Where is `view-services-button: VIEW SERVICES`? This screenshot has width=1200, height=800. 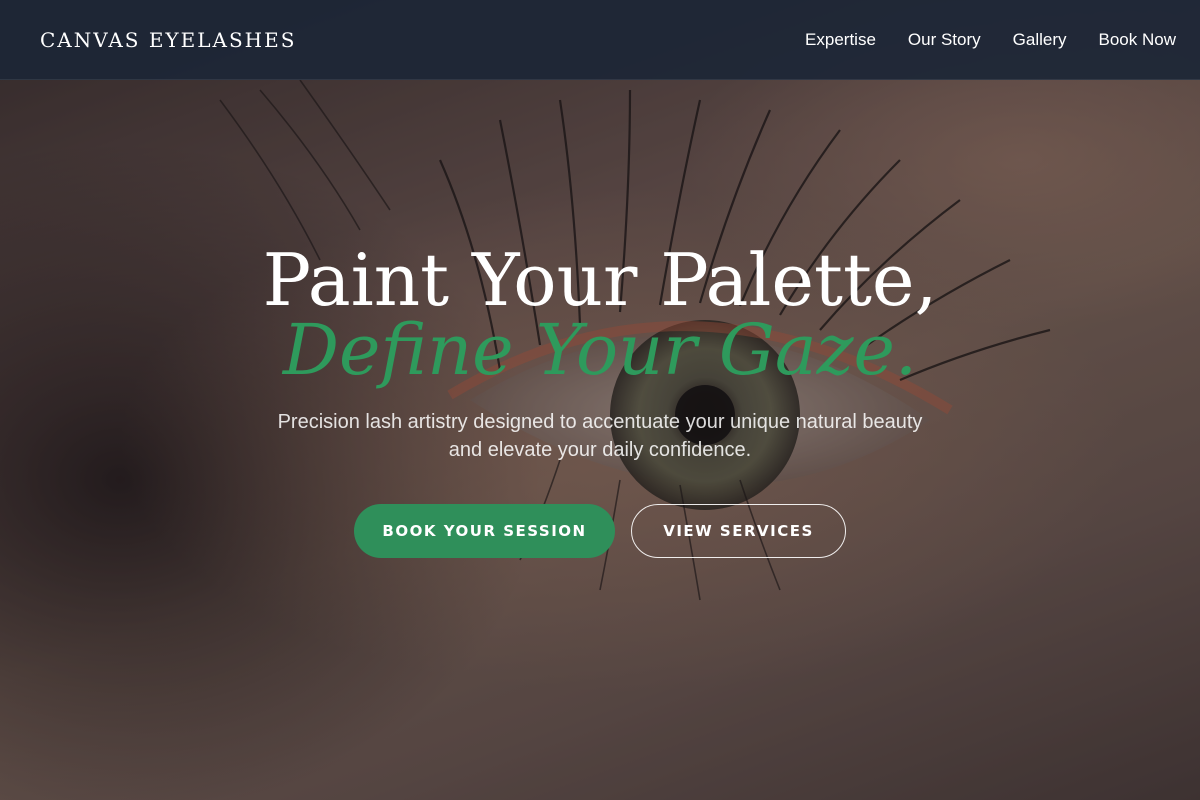 view-services-button: VIEW SERVICES is located at coordinates (738, 531).